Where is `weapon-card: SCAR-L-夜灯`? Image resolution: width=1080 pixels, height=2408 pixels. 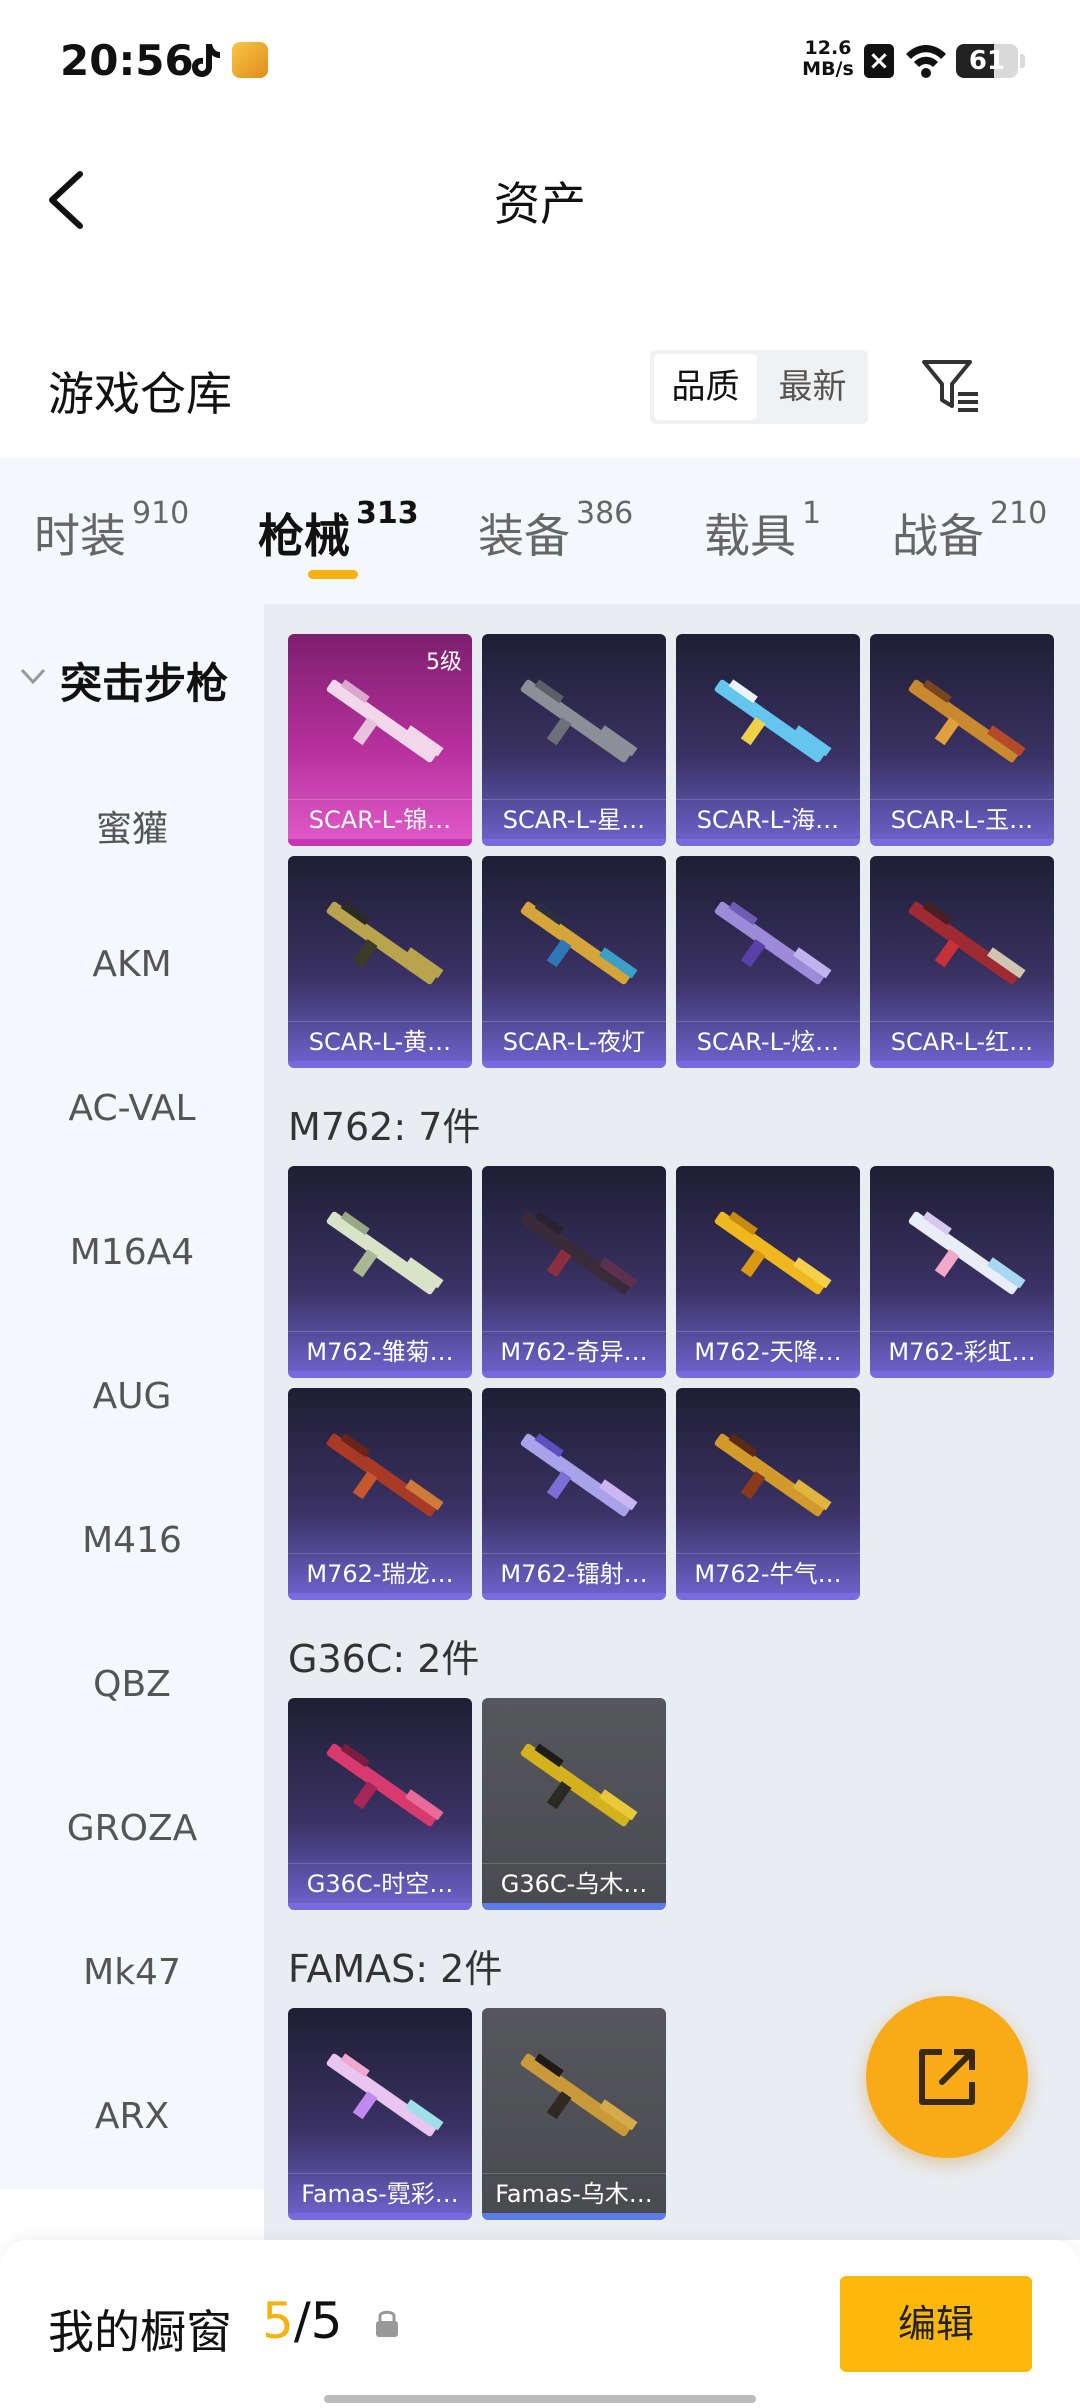
weapon-card: SCAR-L-夜灯 is located at coordinates (574, 962).